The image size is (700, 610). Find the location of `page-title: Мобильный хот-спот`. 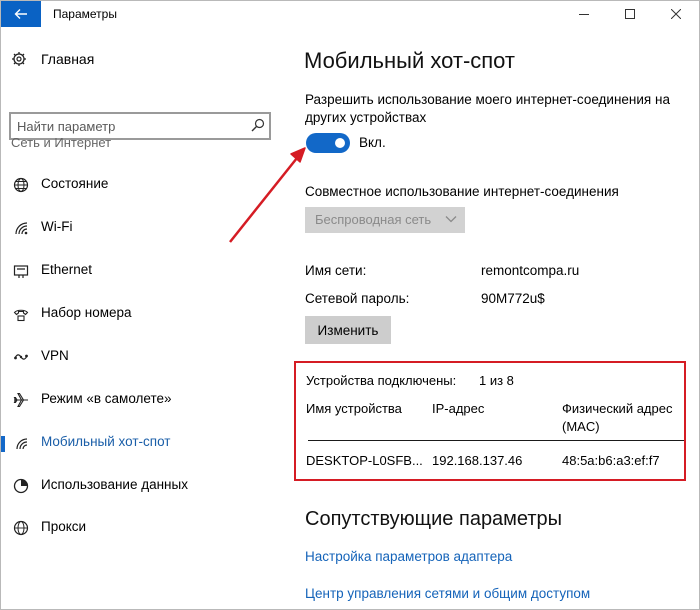

page-title: Мобильный хот-спот is located at coordinates (410, 60).